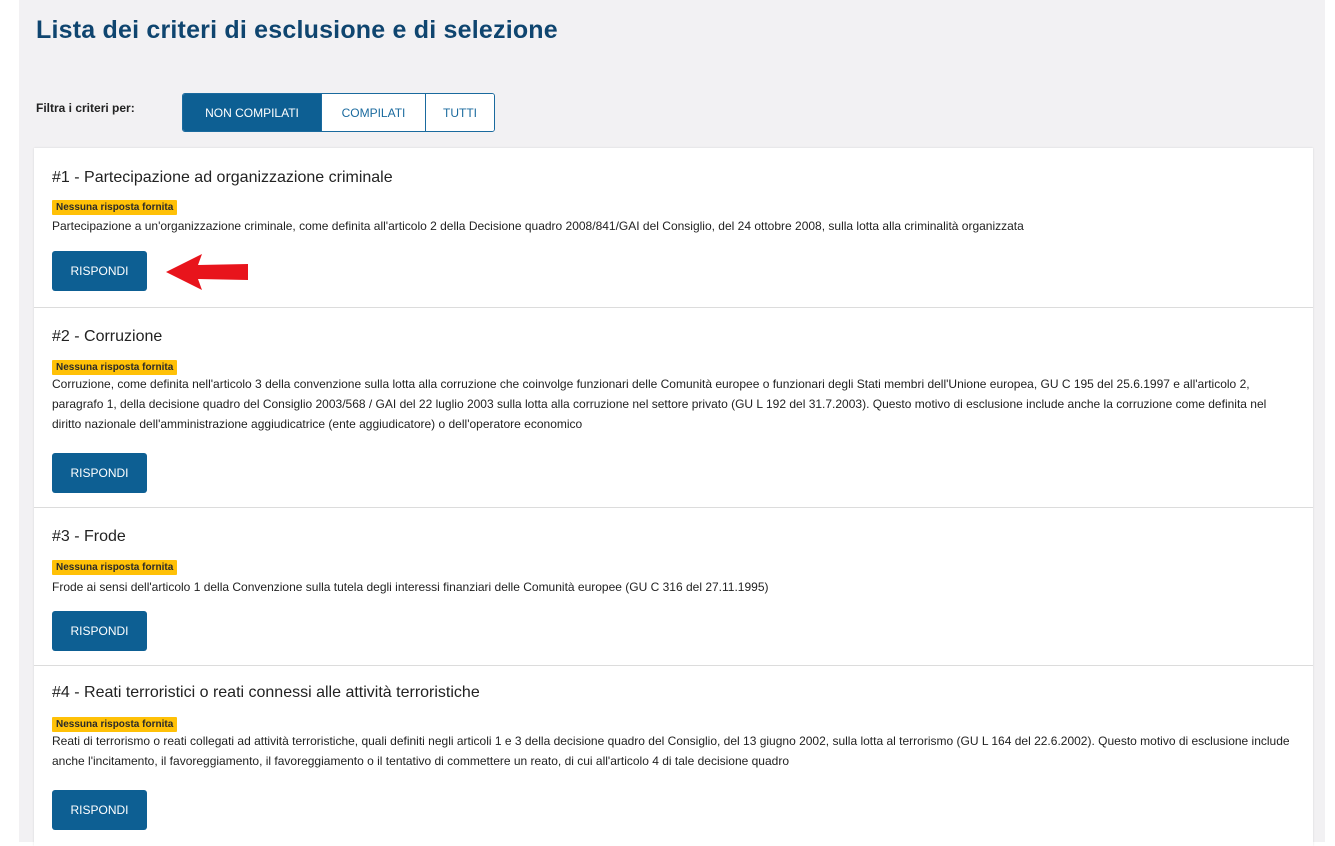  Describe the element at coordinates (85, 108) in the screenshot. I see `filter-label: Filtra i criteri per:` at that location.